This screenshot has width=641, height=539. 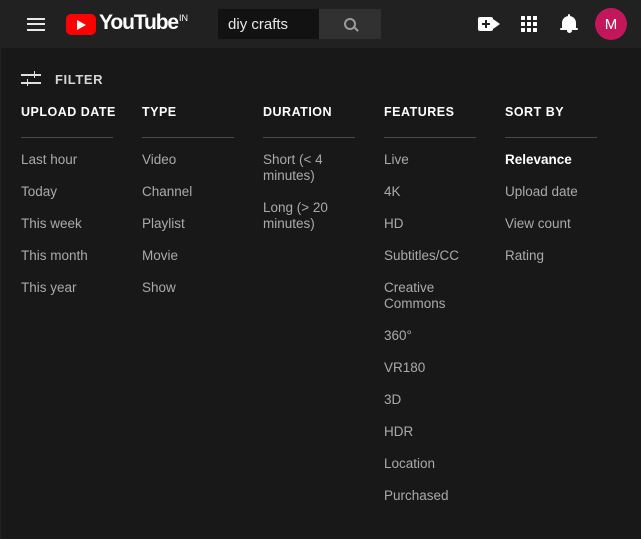 What do you see at coordinates (551, 224) in the screenshot?
I see `filter-option-view-count: View count` at bounding box center [551, 224].